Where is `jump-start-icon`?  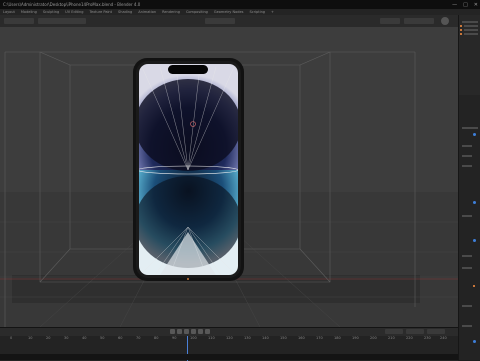
jump-start-icon is located at coordinates (172, 331).